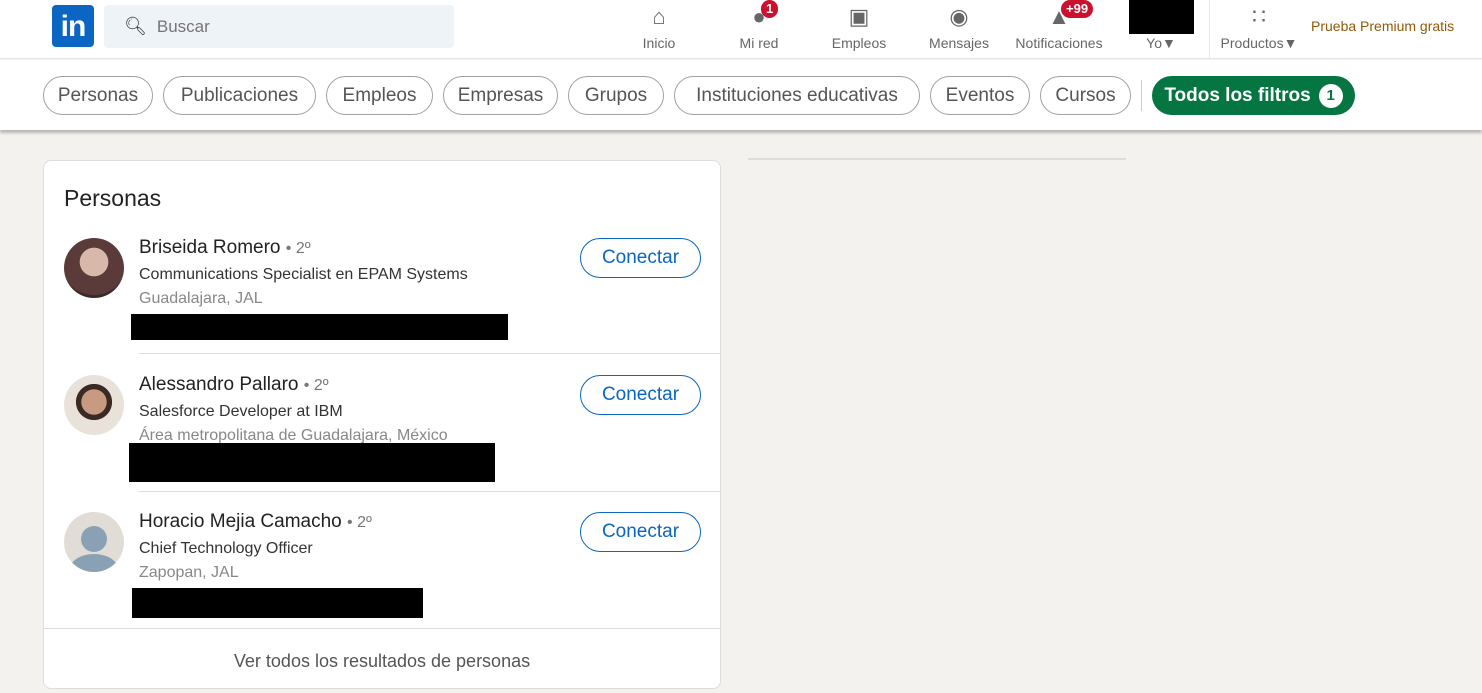 The width and height of the screenshot is (1482, 693). What do you see at coordinates (859, 16) in the screenshot?
I see `briefcase-icon: ▣` at bounding box center [859, 16].